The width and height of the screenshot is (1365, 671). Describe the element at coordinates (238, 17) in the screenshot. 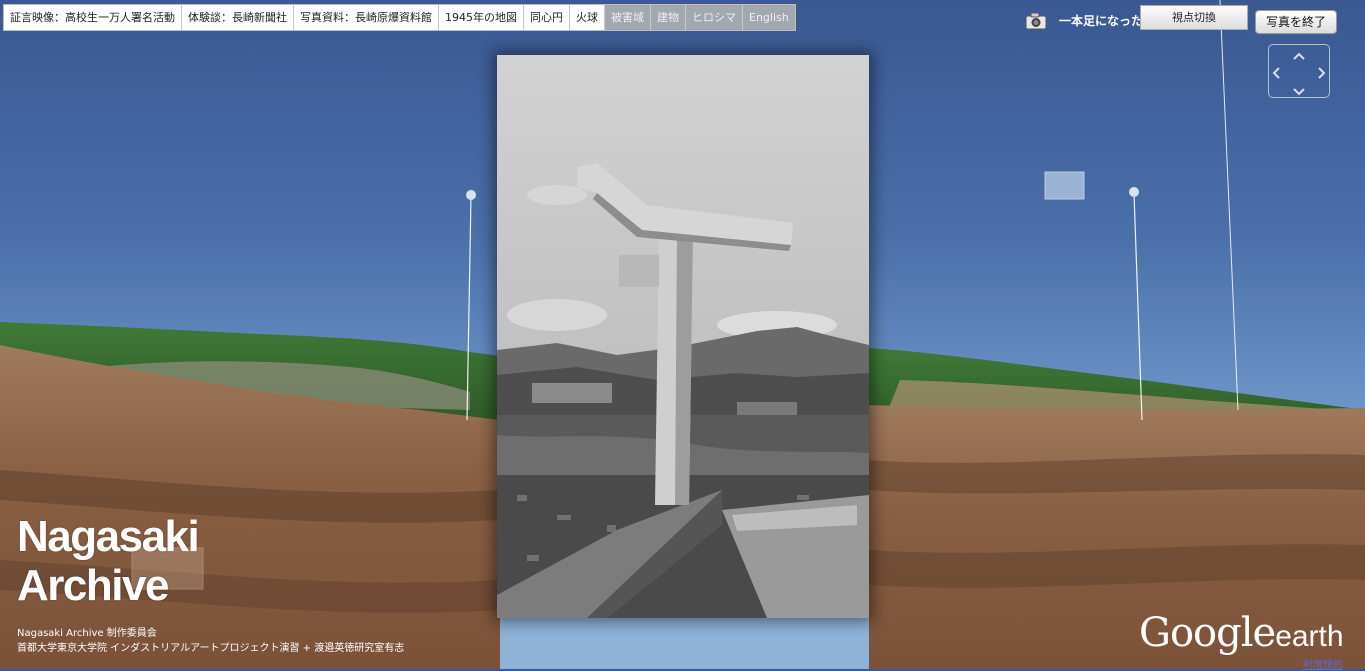

I see `layer-experience-stories: 体験談：長崎新聞社` at that location.